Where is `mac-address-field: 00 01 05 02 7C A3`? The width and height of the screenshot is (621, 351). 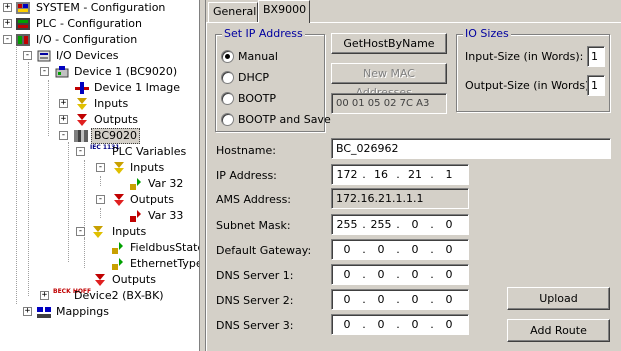 mac-address-field: 00 01 05 02 7C A3 is located at coordinates (389, 103).